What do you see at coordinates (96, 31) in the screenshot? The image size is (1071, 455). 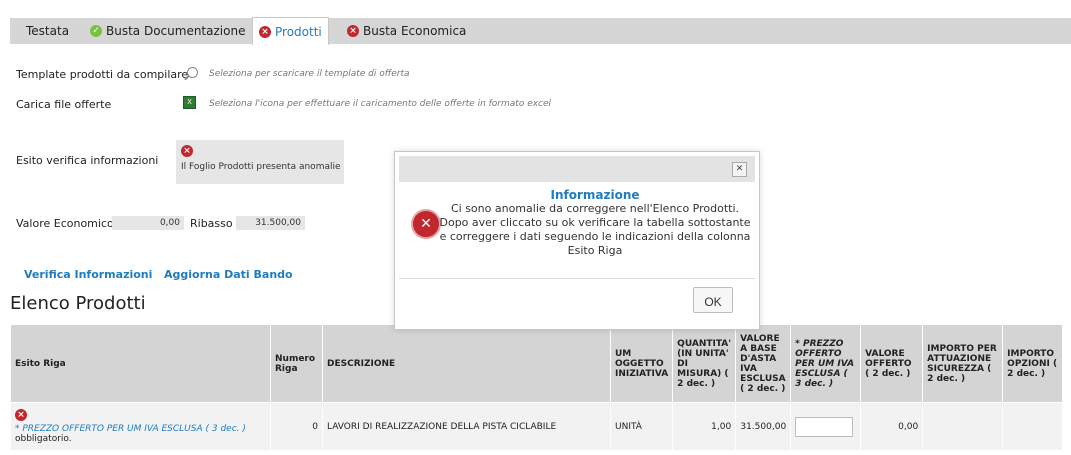 I see `check-icon: ✓` at bounding box center [96, 31].